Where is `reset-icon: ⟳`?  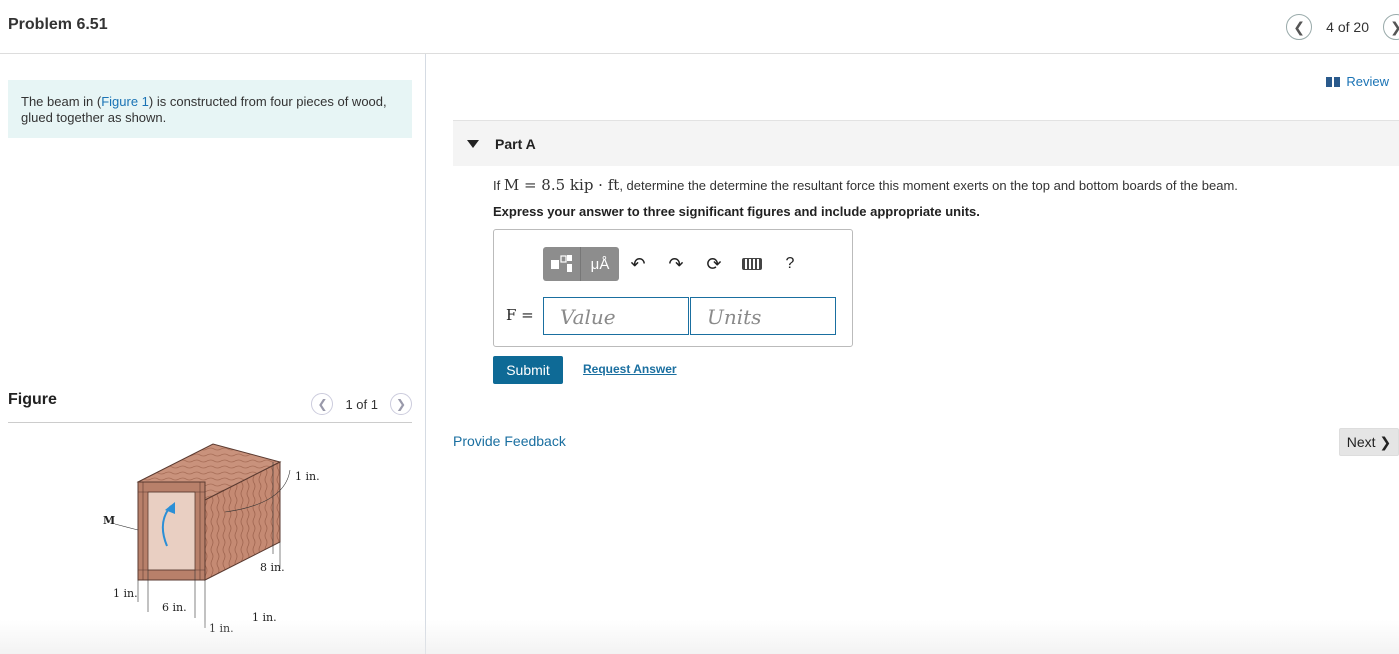
reset-icon: ⟳ is located at coordinates (714, 263).